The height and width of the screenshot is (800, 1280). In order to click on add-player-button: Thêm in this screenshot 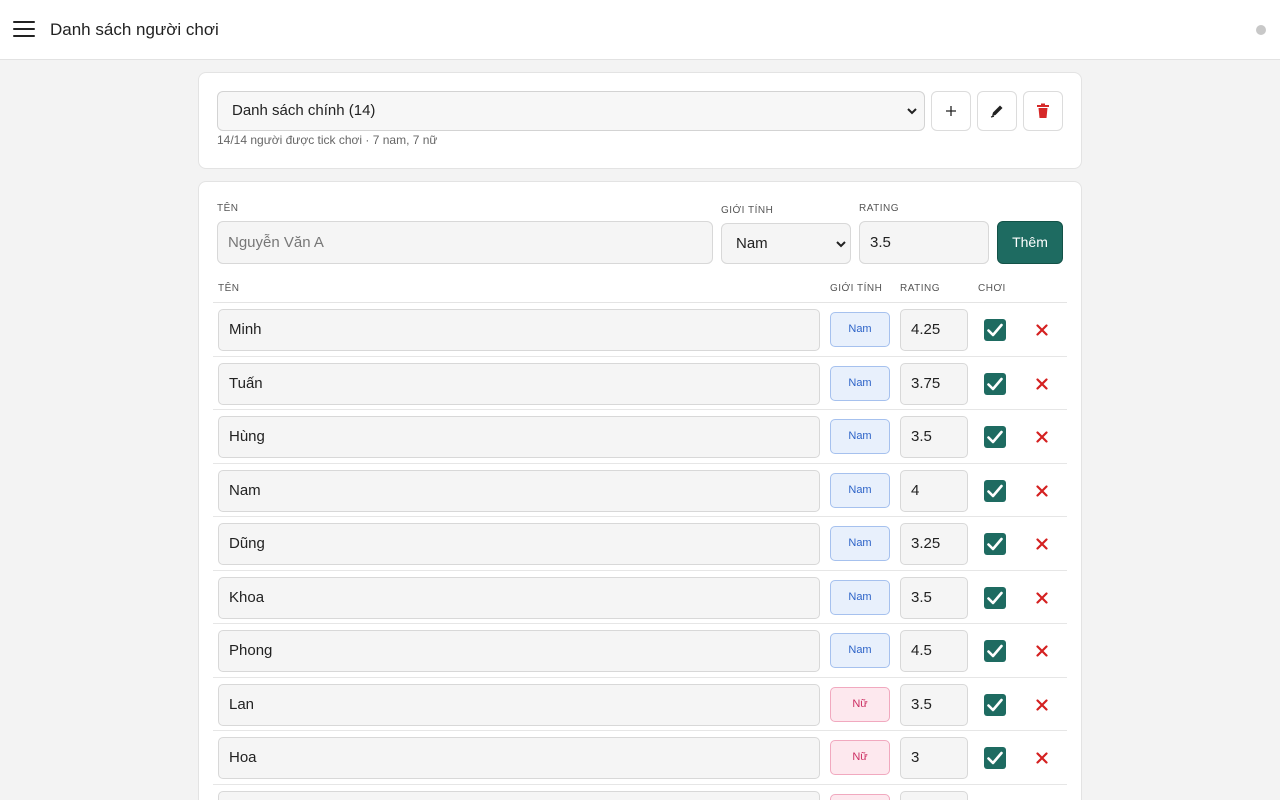, I will do `click(1030, 242)`.